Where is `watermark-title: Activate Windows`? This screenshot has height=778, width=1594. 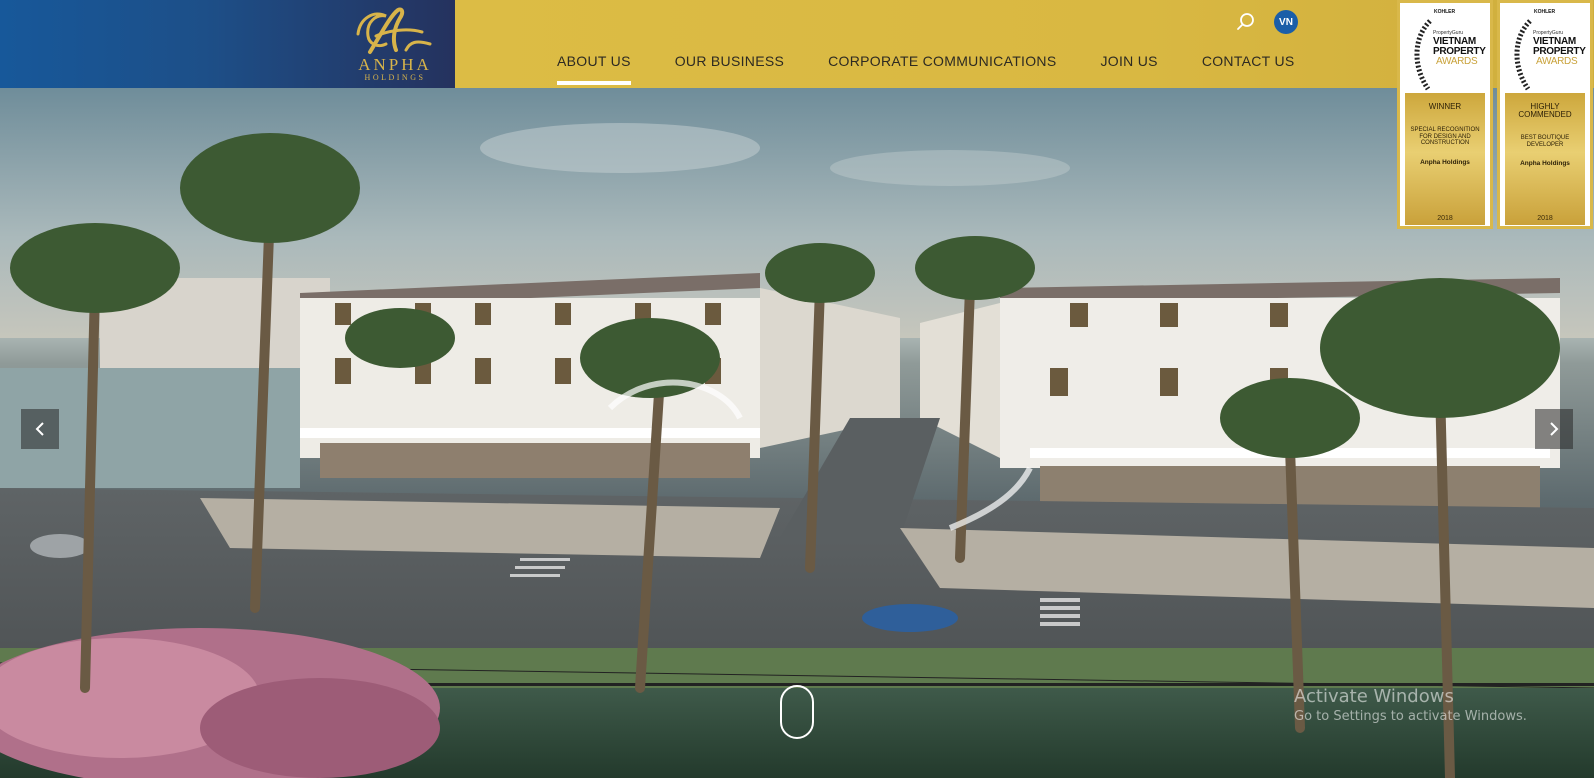
watermark-title: Activate Windows is located at coordinates (1374, 696).